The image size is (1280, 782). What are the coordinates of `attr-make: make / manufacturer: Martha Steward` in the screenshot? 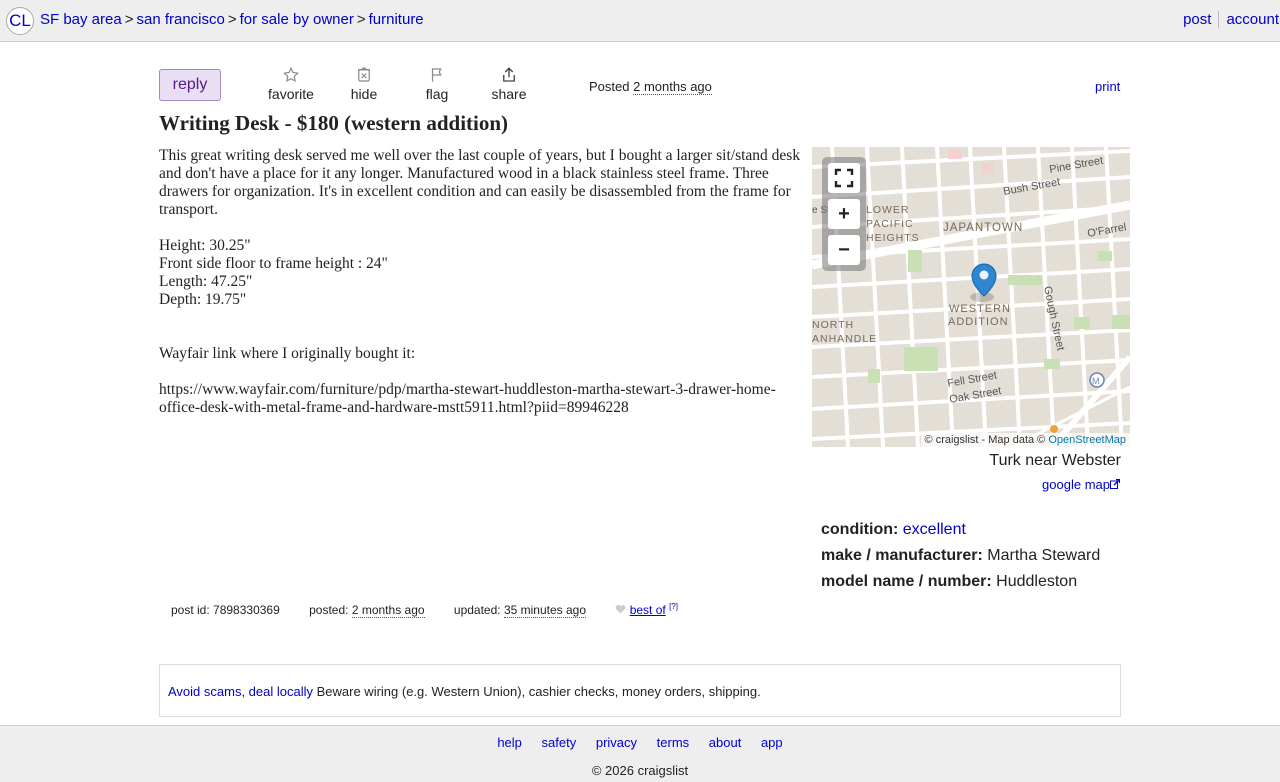 It's located at (960, 556).